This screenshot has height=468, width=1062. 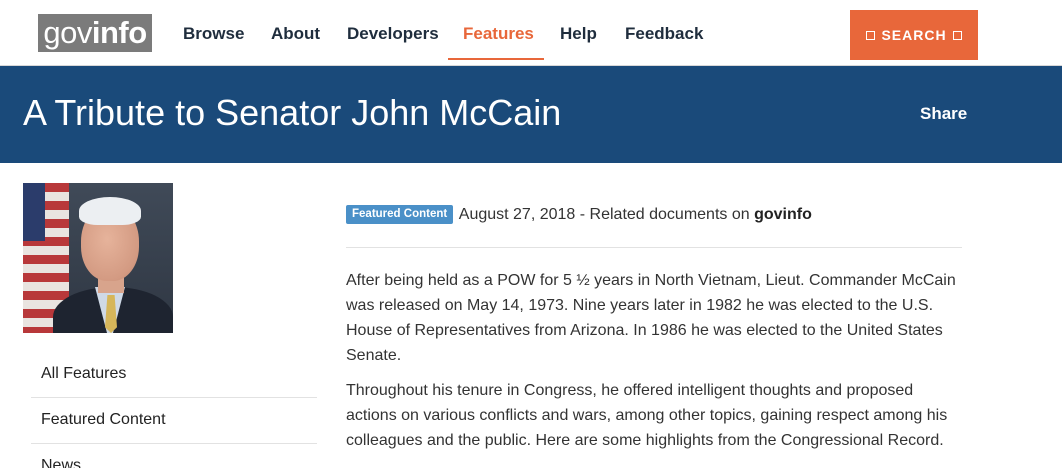 I want to click on senator-portrait, so click(x=98, y=258).